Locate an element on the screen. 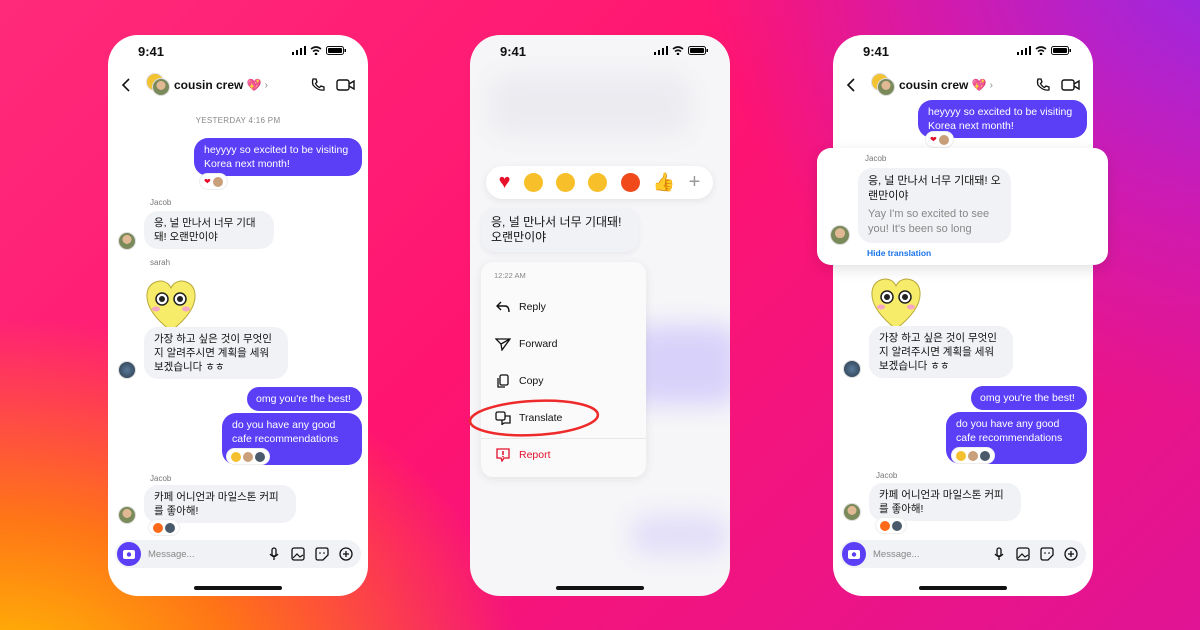 This screenshot has width=1200, height=630. highlight-circle is located at coordinates (534, 418).